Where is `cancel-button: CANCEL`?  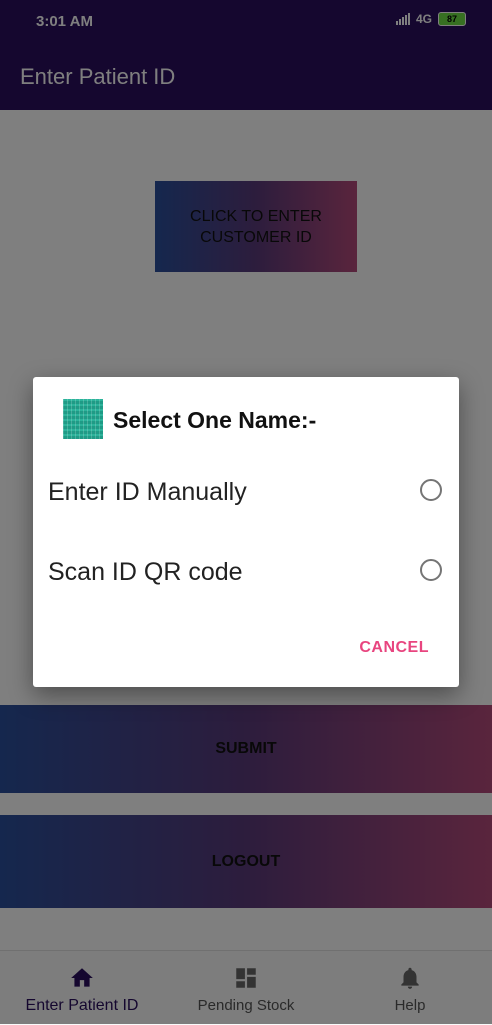 cancel-button: CANCEL is located at coordinates (394, 648).